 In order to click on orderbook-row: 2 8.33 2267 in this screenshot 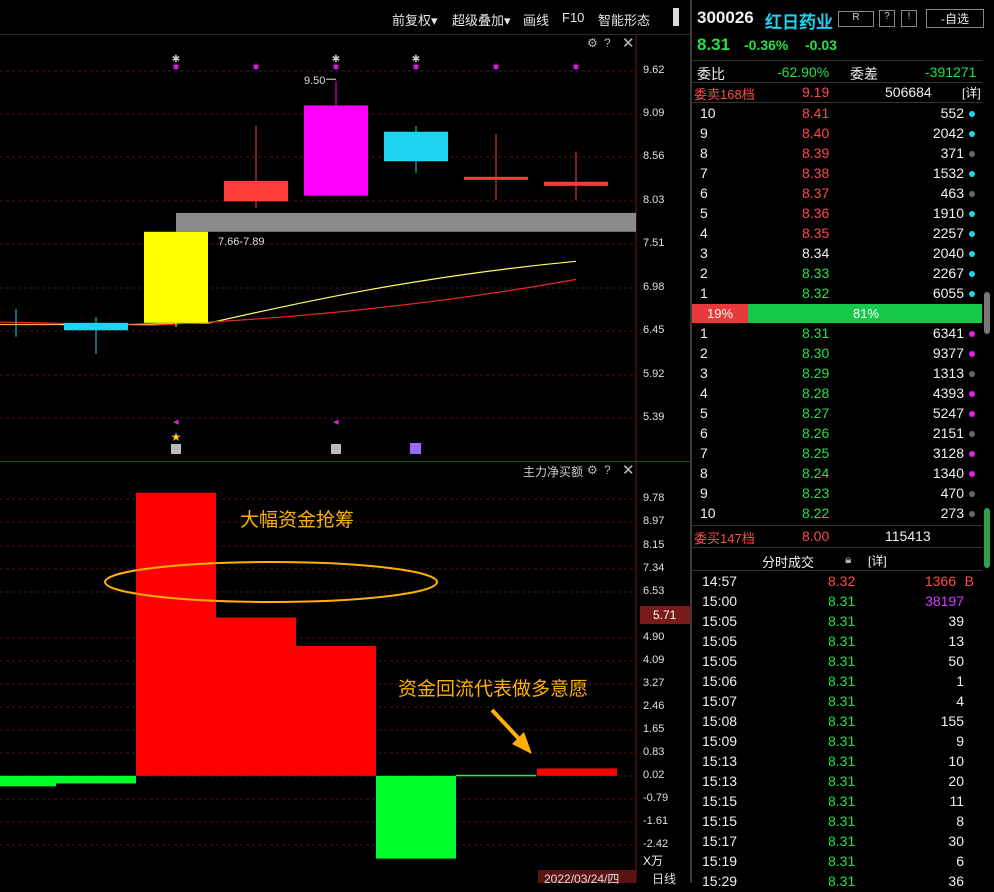, I will do `click(837, 274)`.